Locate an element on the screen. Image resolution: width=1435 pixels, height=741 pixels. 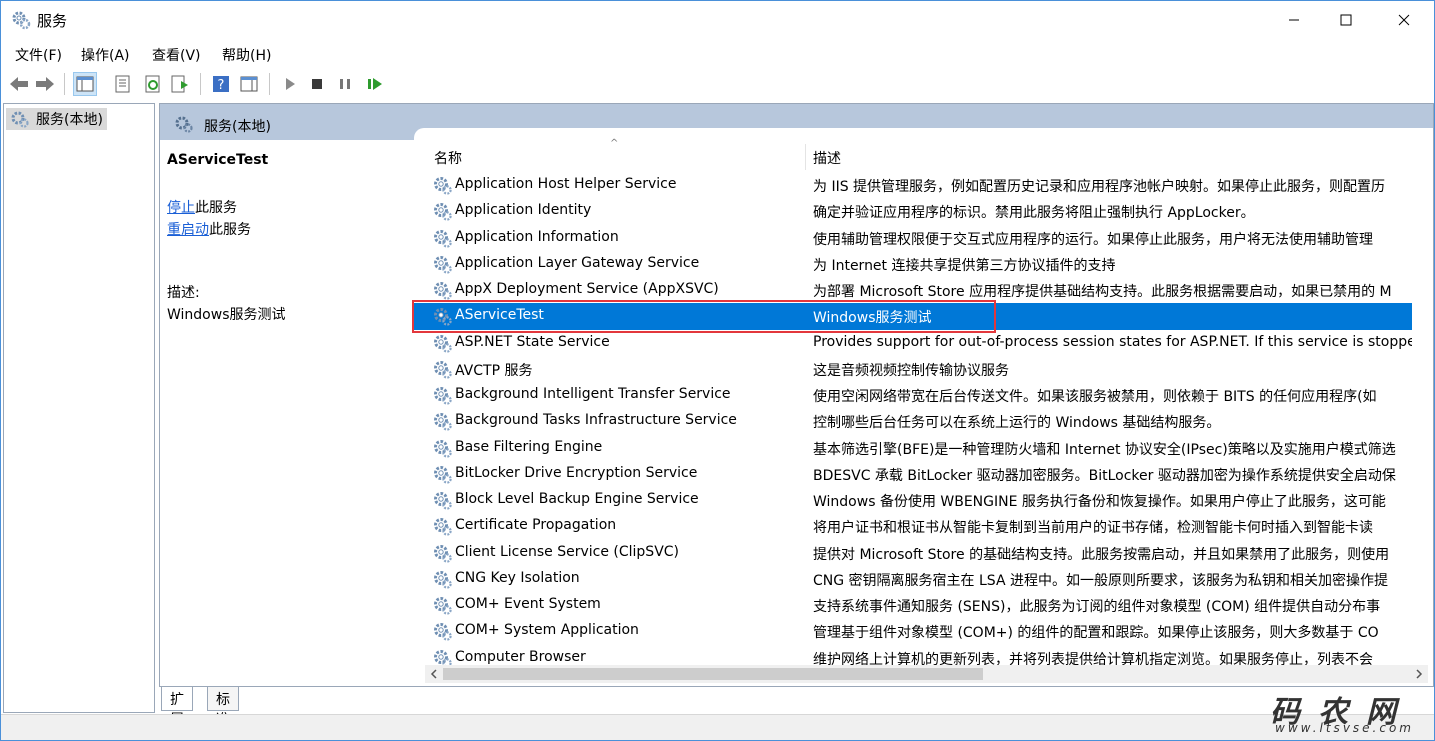
stop-service-button is located at coordinates (317, 84).